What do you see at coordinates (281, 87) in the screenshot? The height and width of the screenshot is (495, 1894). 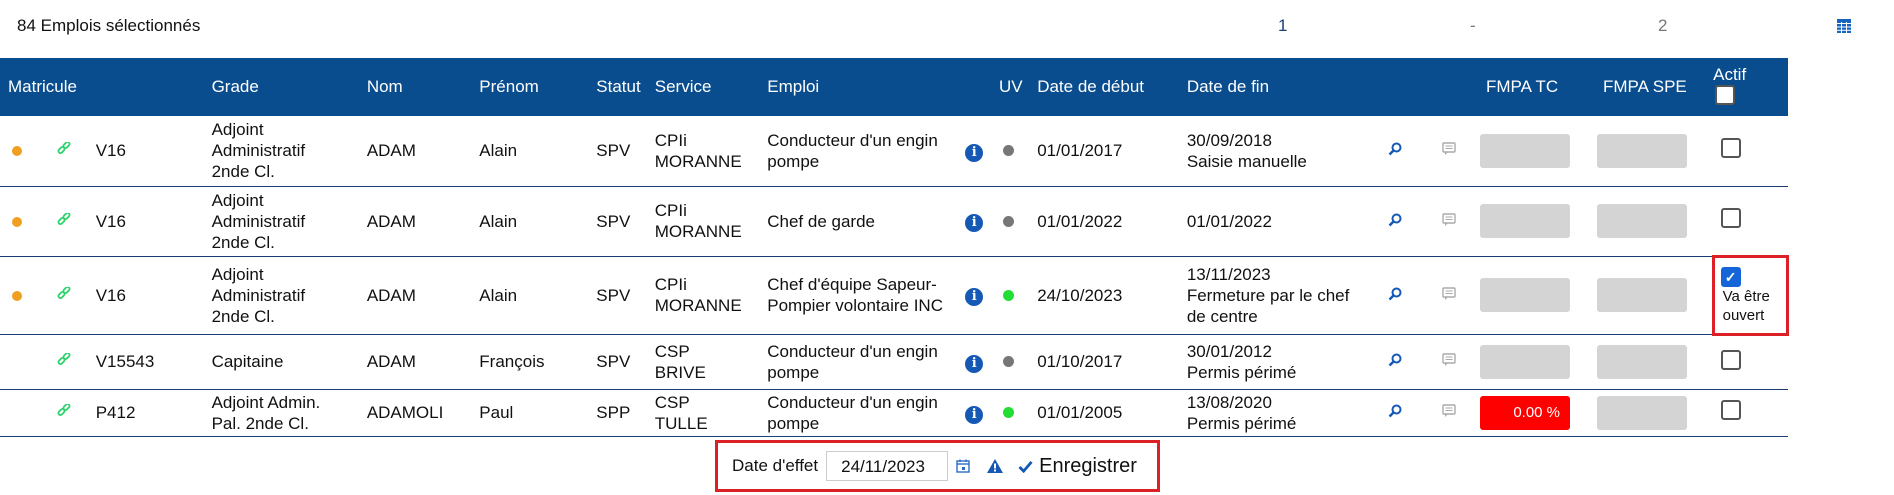 I see `col-grade: Grade` at bounding box center [281, 87].